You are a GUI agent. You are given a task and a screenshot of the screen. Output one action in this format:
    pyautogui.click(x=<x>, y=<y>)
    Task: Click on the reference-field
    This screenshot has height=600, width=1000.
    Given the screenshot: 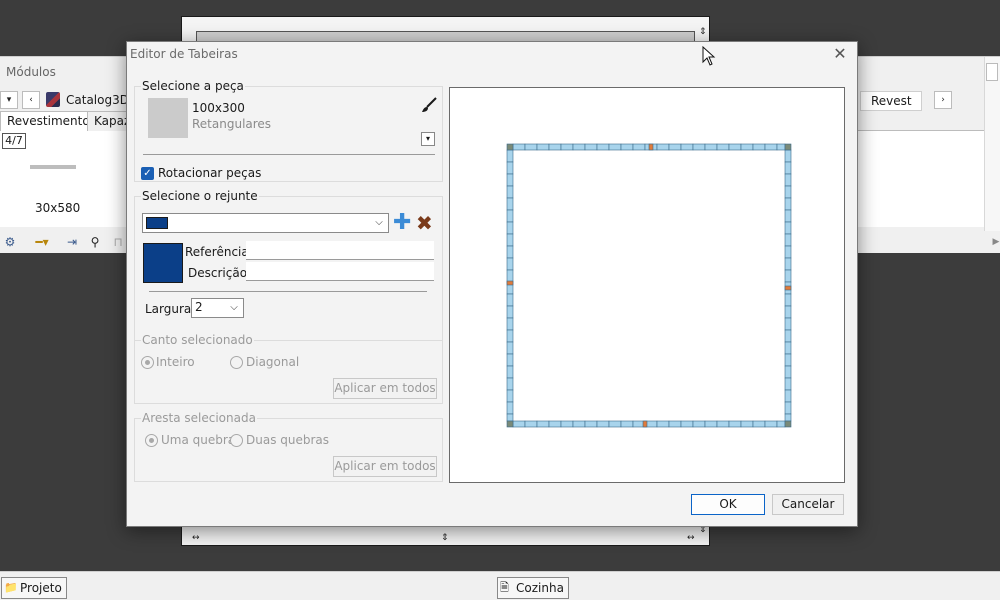 What is the action you would take?
    pyautogui.click(x=340, y=250)
    